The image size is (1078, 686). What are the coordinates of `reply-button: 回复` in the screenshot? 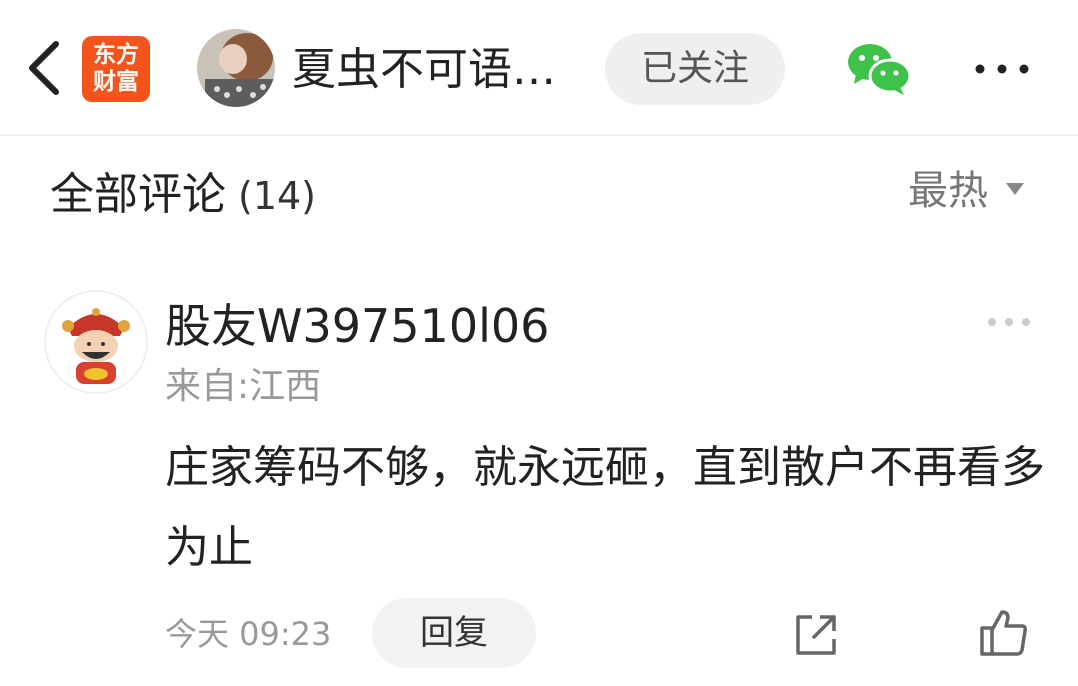 It's located at (454, 633).